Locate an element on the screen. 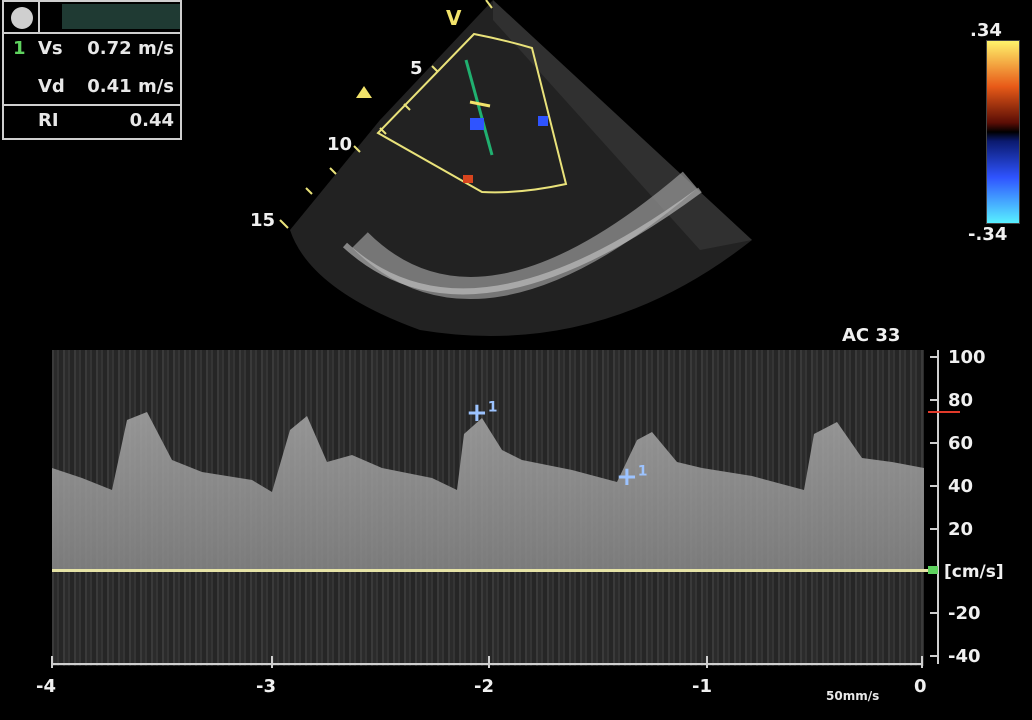 The width and height of the screenshot is (1032, 720). y-tick-label: -20 is located at coordinates (964, 613).